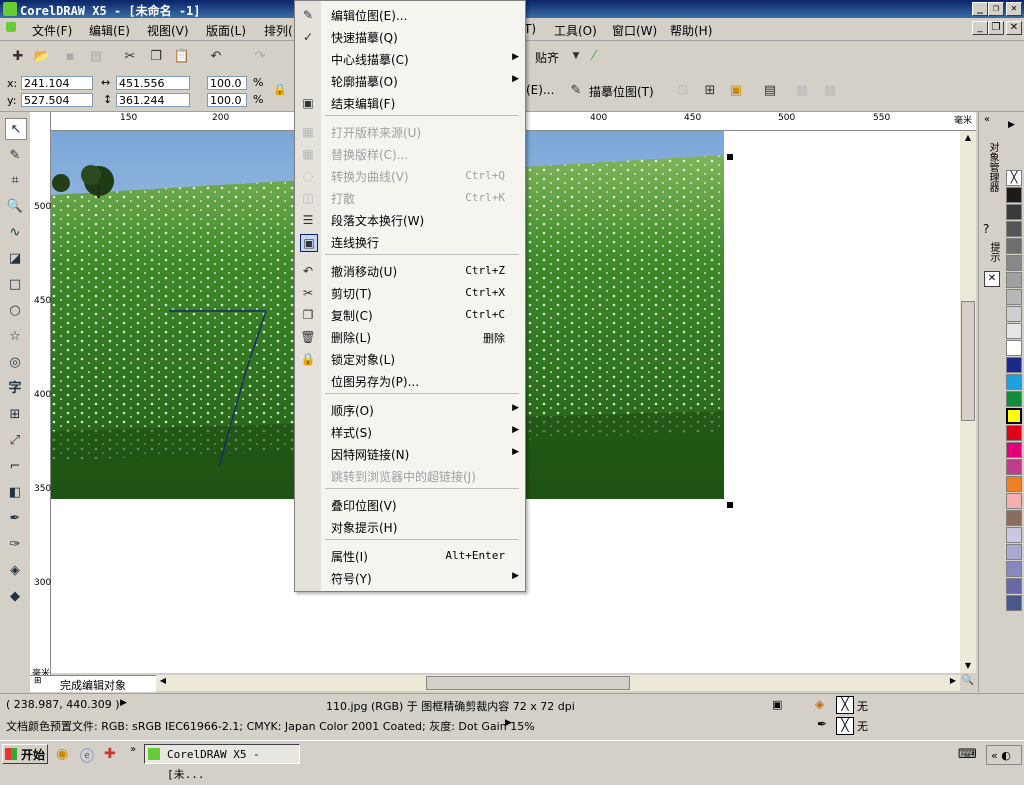 The height and width of the screenshot is (785, 1024). Describe the element at coordinates (42, 56) in the screenshot. I see `open-folder-icon: 📂` at that location.